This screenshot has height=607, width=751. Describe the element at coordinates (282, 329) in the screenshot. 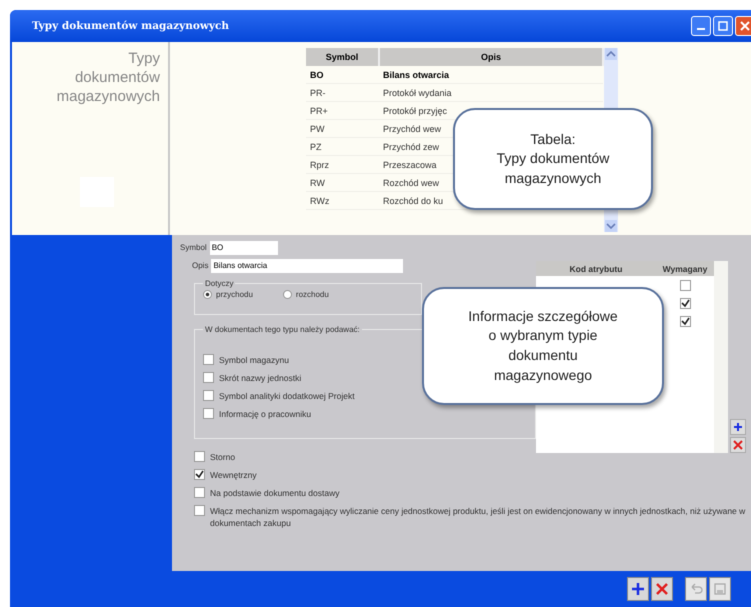

I see `group-label: W dokumentach tego typu należy podawać:` at that location.